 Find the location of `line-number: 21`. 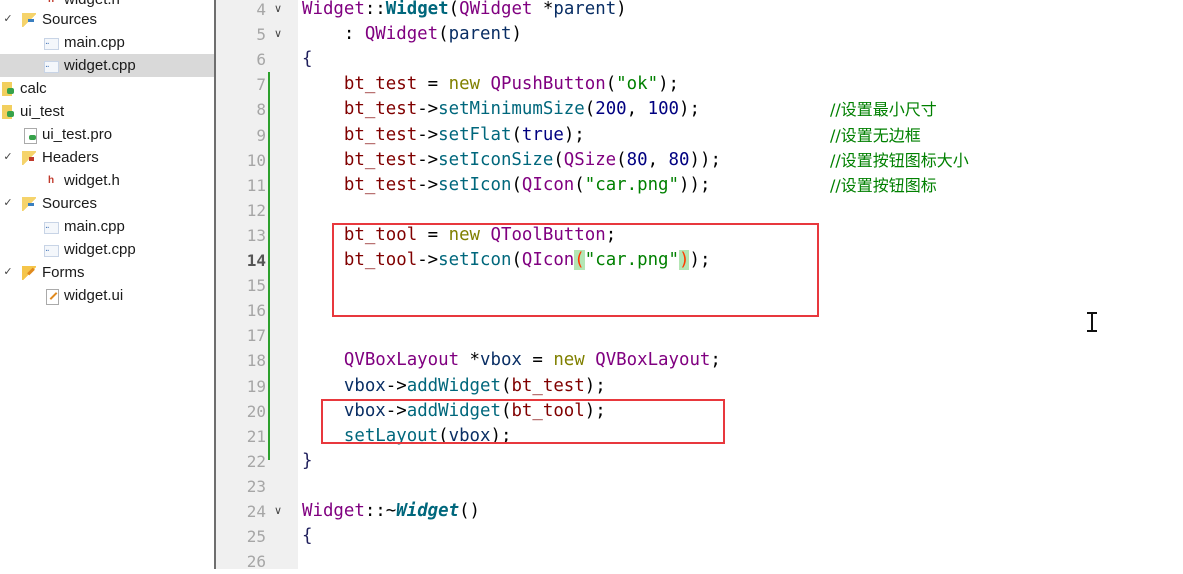

line-number: 21 is located at coordinates (241, 436).